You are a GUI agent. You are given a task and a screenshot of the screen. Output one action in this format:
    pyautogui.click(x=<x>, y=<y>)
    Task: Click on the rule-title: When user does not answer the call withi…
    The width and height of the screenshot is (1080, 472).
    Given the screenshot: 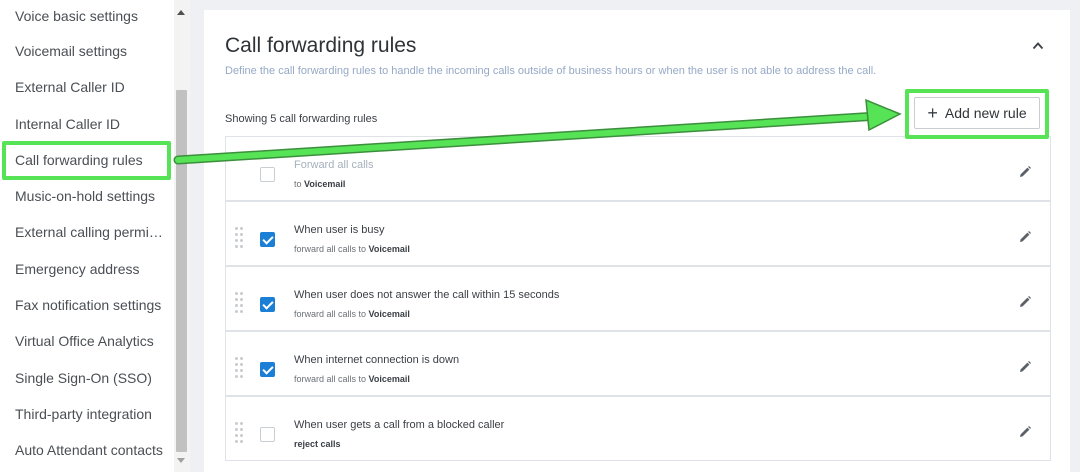 What is the action you would take?
    pyautogui.click(x=427, y=295)
    